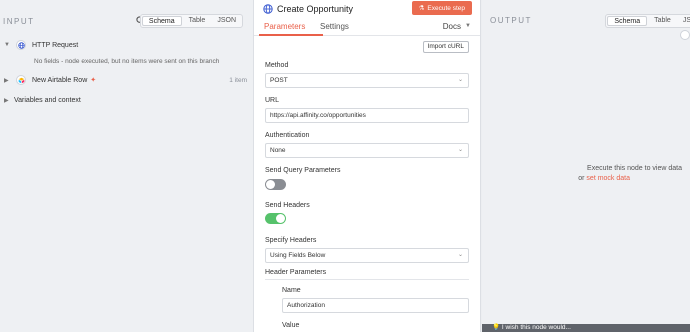 This screenshot has width=690, height=332. I want to click on url-label: URL, so click(272, 100).